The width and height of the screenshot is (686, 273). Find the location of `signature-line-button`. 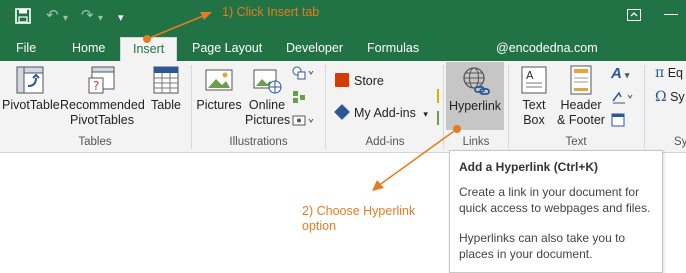

signature-line-button is located at coordinates (623, 98).